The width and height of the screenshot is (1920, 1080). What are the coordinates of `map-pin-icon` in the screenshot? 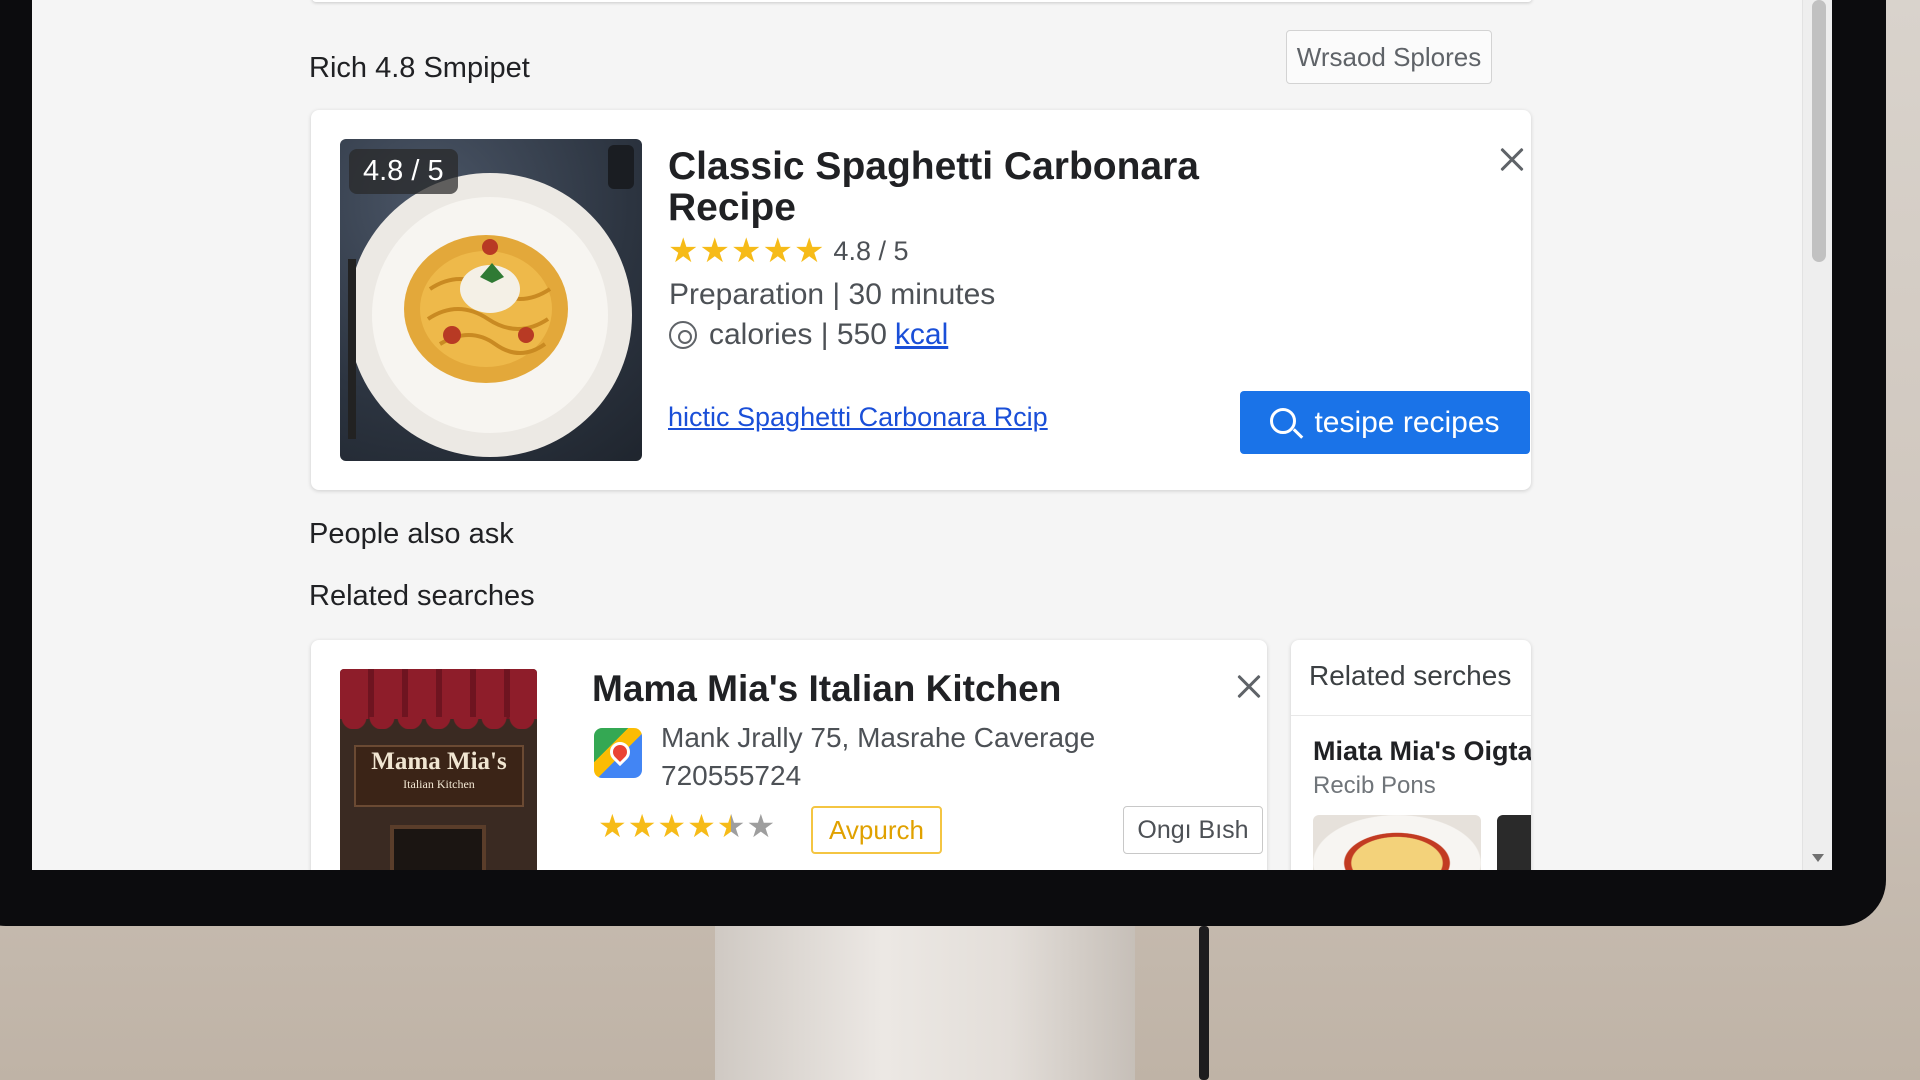 It's located at (620, 752).